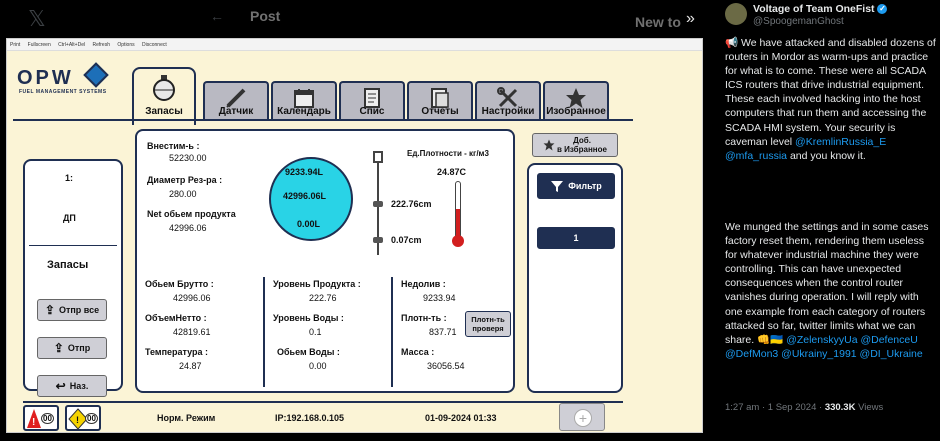 This screenshot has width=940, height=441. Describe the element at coordinates (45, 78) in the screenshot. I see `opw-logo: OPW` at that location.